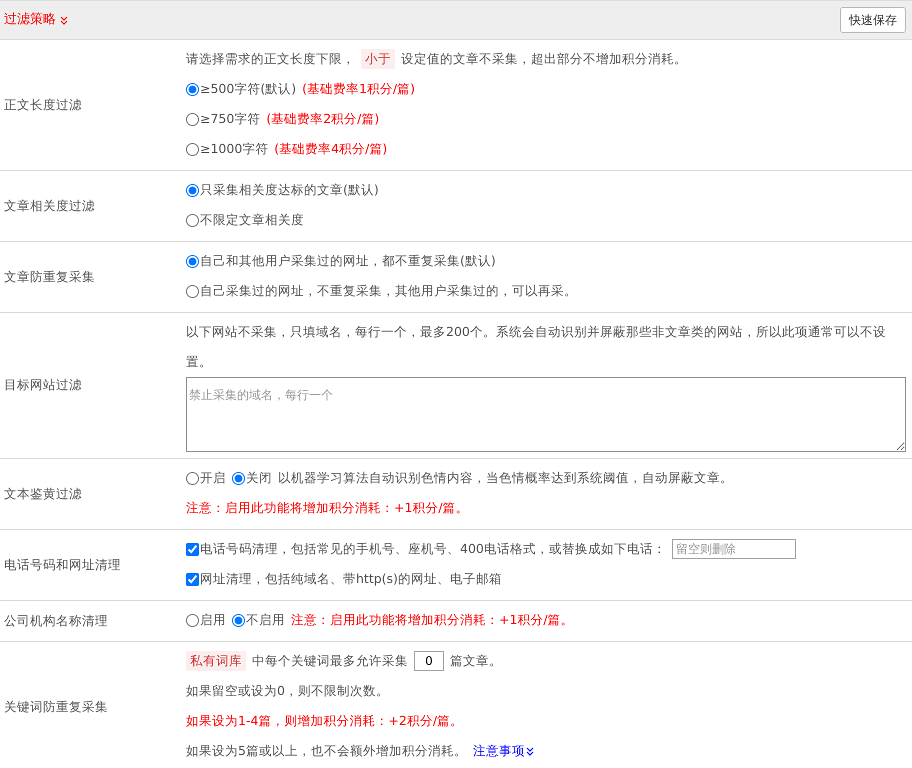 The height and width of the screenshot is (768, 912). What do you see at coordinates (43, 385) in the screenshot?
I see `field-label: 目标网站过滤` at bounding box center [43, 385].